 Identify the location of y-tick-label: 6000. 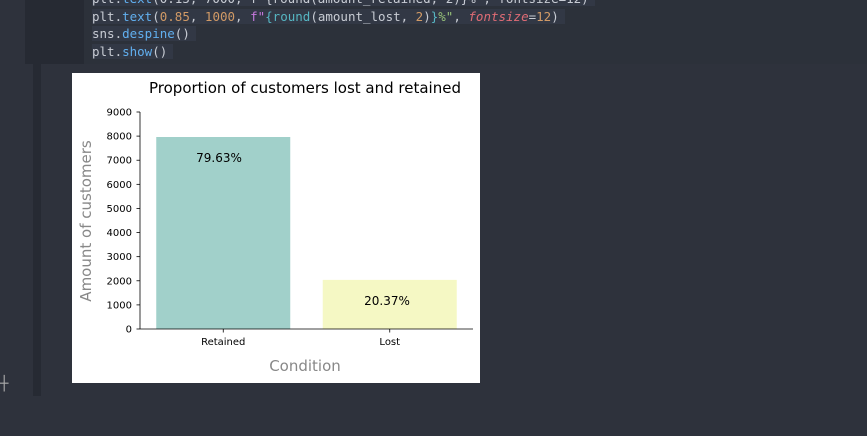
(119, 185).